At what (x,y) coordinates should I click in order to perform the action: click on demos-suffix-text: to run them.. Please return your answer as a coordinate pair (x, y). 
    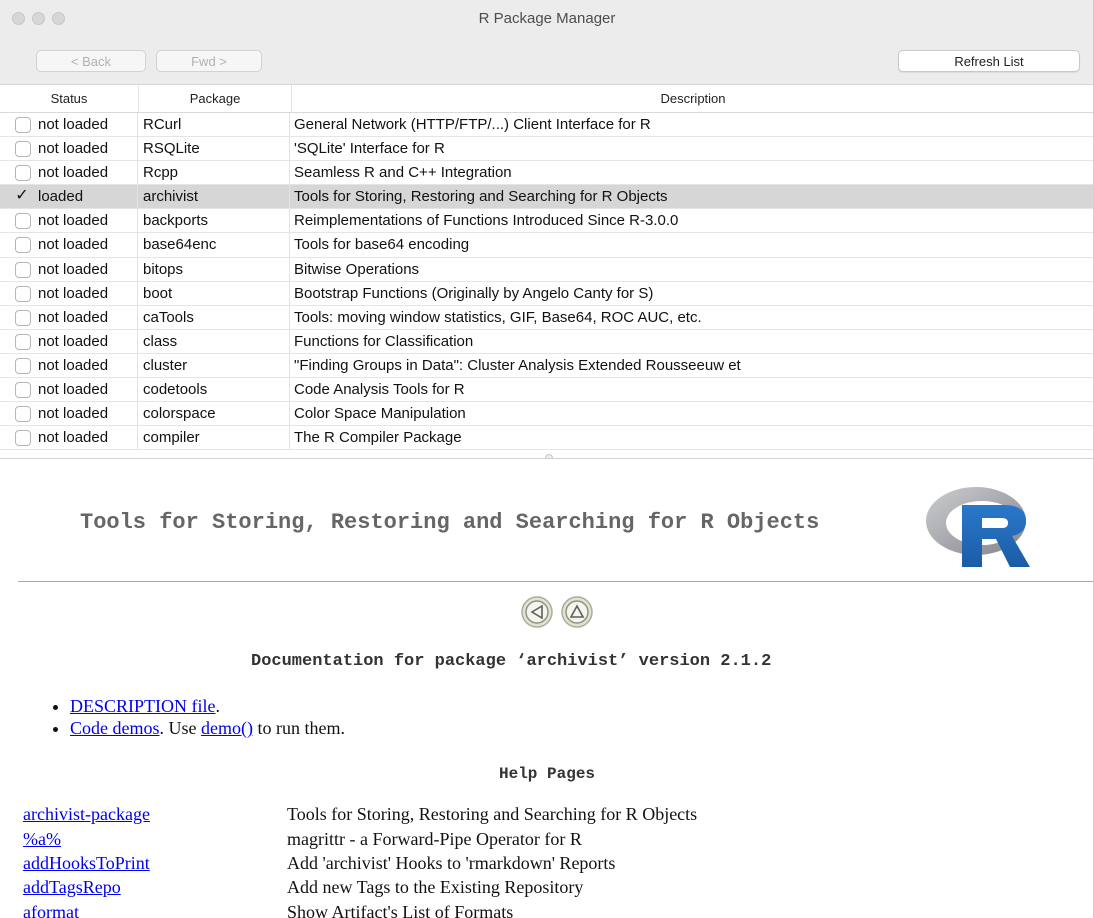
    Looking at the image, I should click on (298, 728).